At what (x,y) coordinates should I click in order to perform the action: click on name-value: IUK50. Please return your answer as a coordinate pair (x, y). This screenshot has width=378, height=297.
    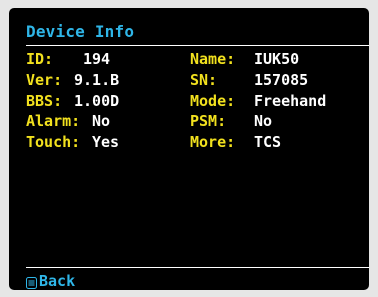
    Looking at the image, I should click on (277, 59).